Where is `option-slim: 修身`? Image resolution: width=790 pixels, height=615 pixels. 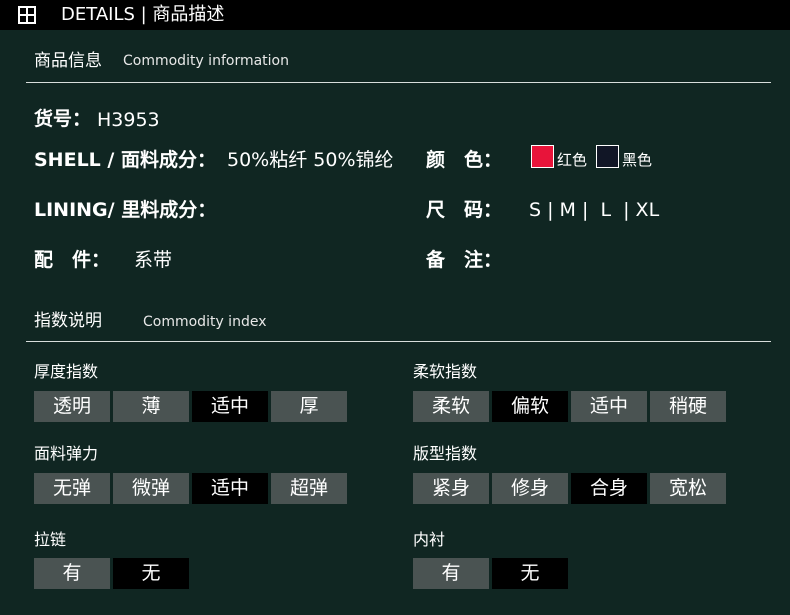
option-slim: 修身 is located at coordinates (530, 488).